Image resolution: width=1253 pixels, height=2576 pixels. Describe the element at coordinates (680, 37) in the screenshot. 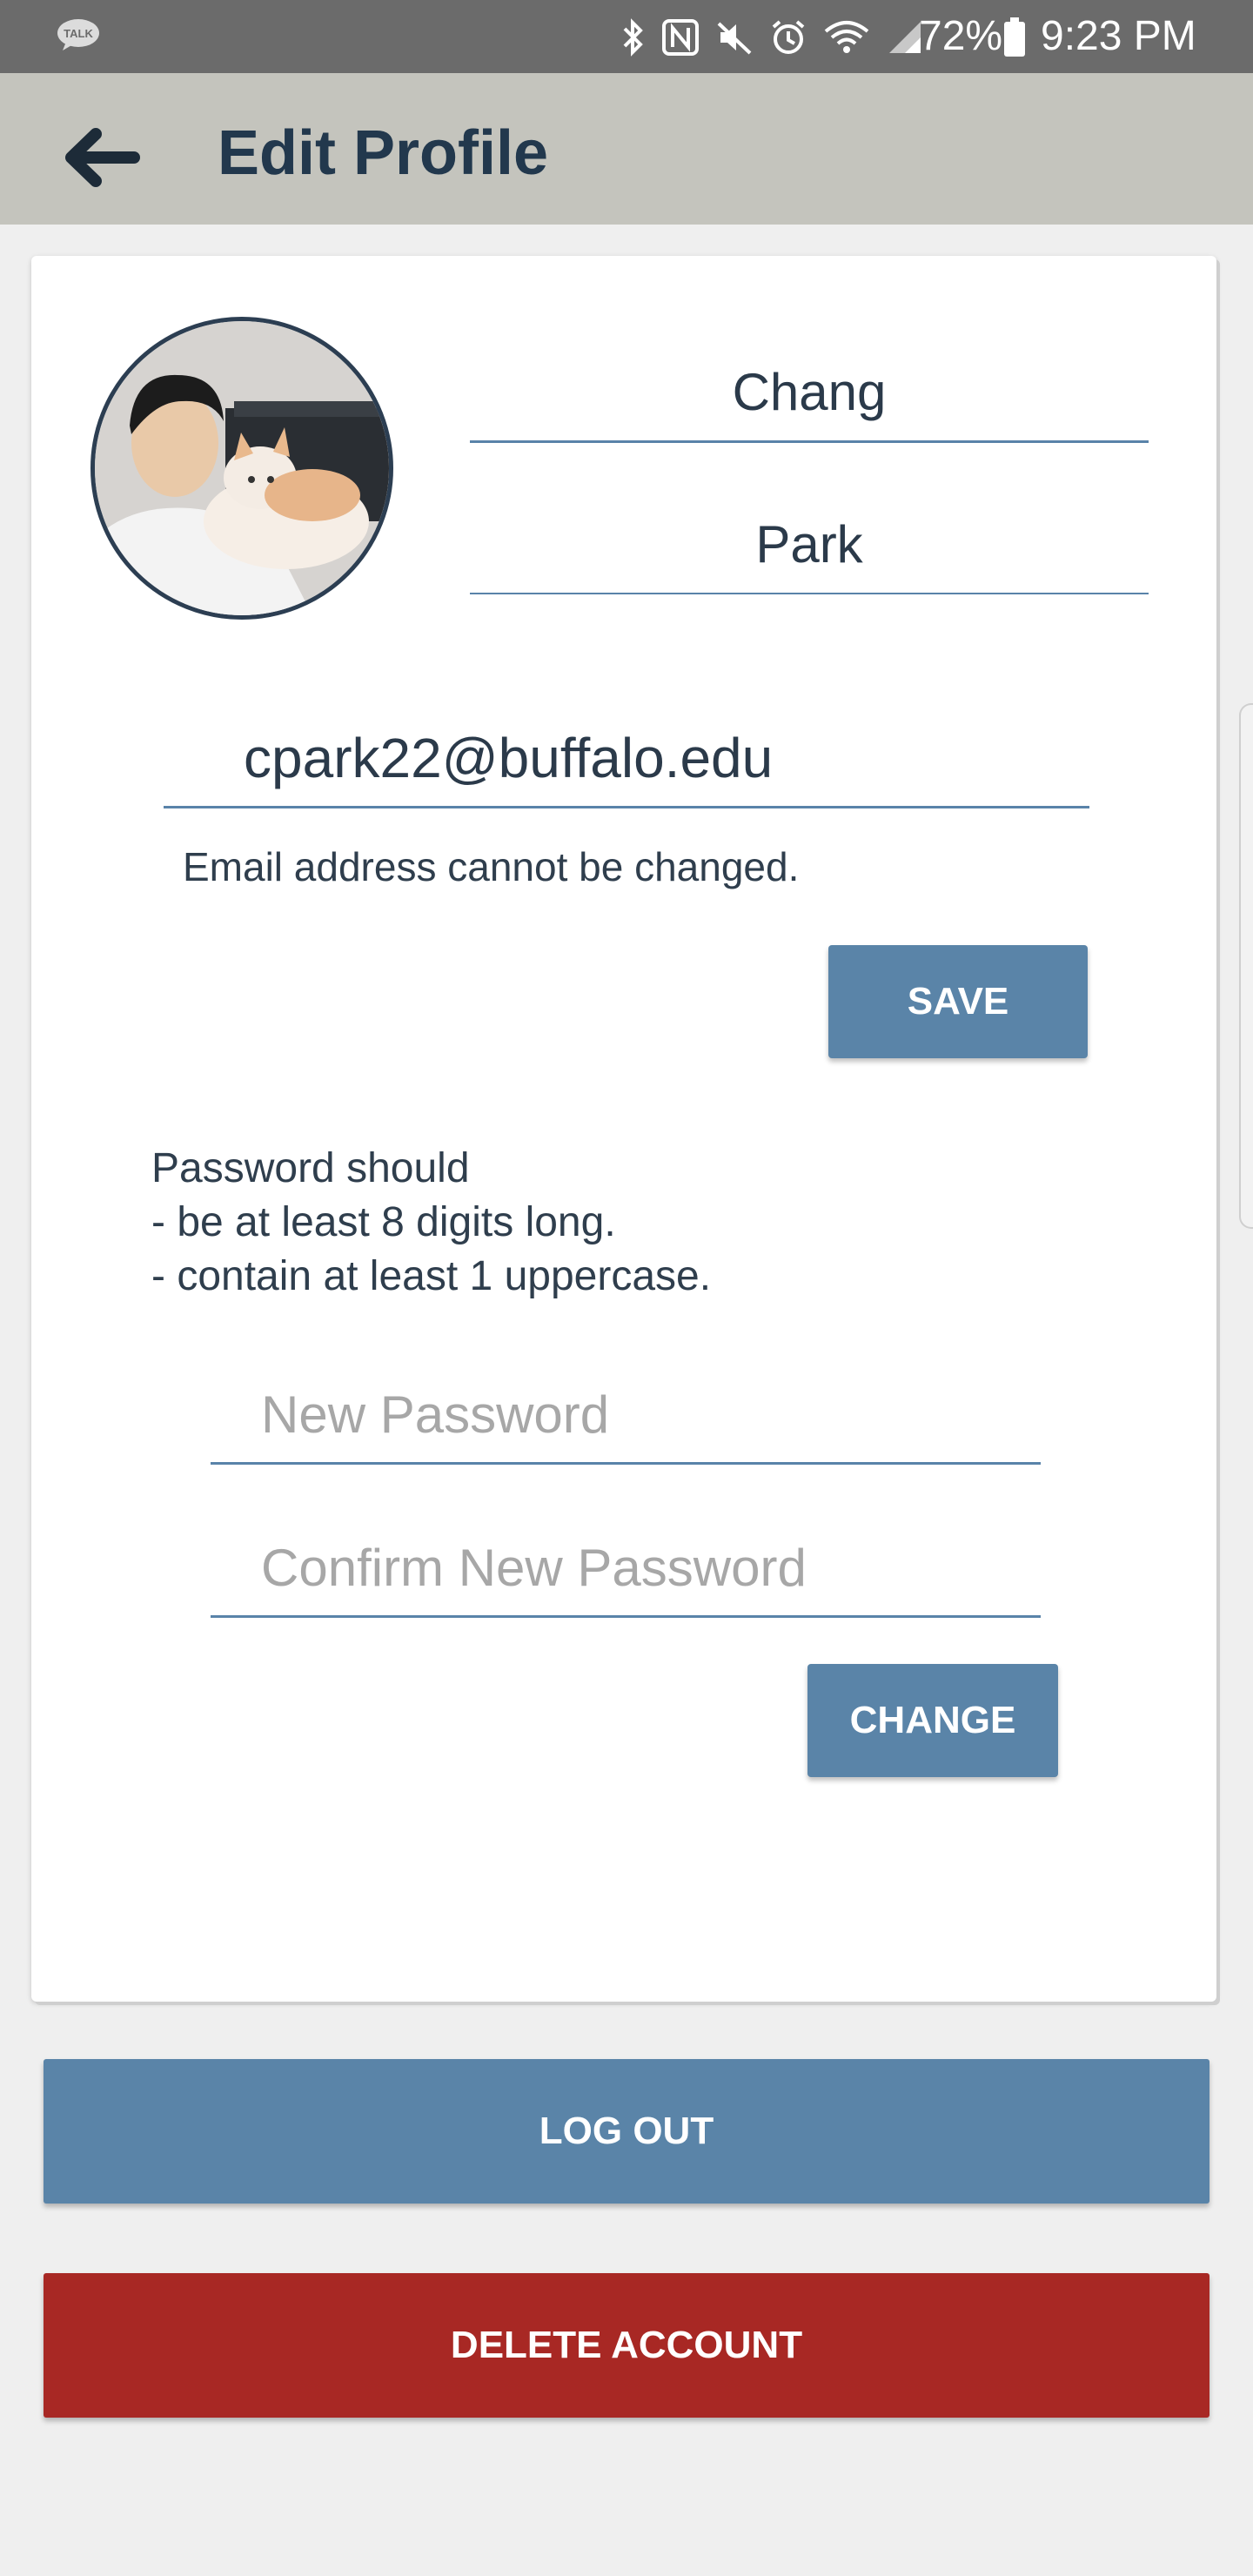

I see `nfc-icon` at that location.